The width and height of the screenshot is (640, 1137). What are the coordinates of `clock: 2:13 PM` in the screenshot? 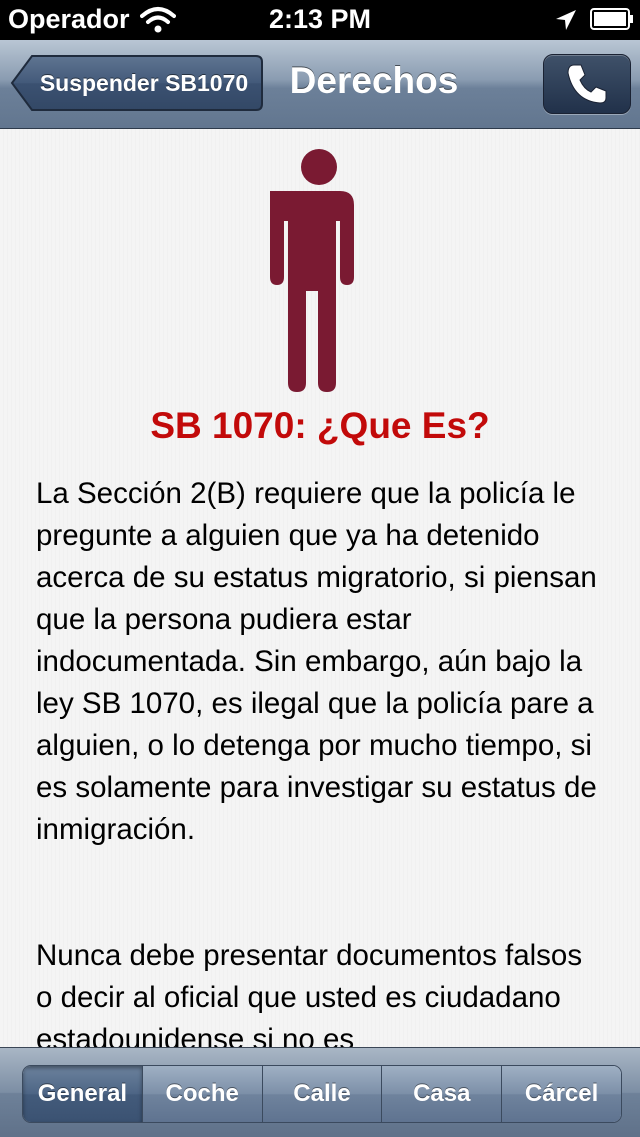 It's located at (320, 19).